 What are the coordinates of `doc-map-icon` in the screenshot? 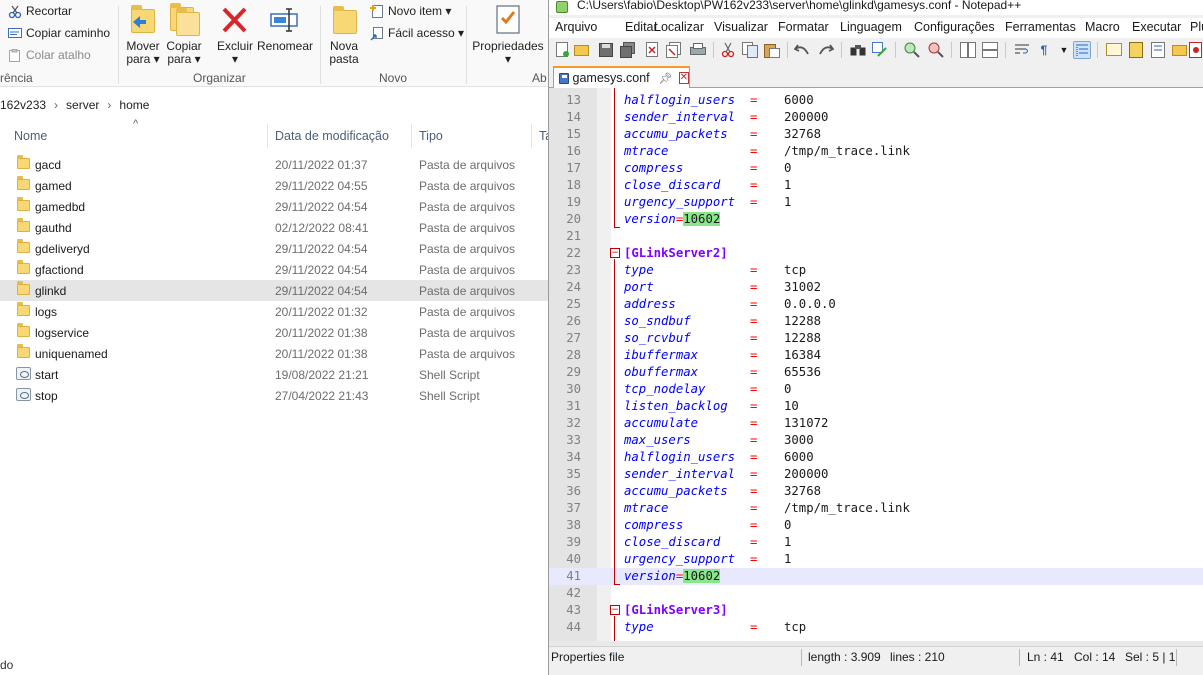 It's located at (1136, 50).